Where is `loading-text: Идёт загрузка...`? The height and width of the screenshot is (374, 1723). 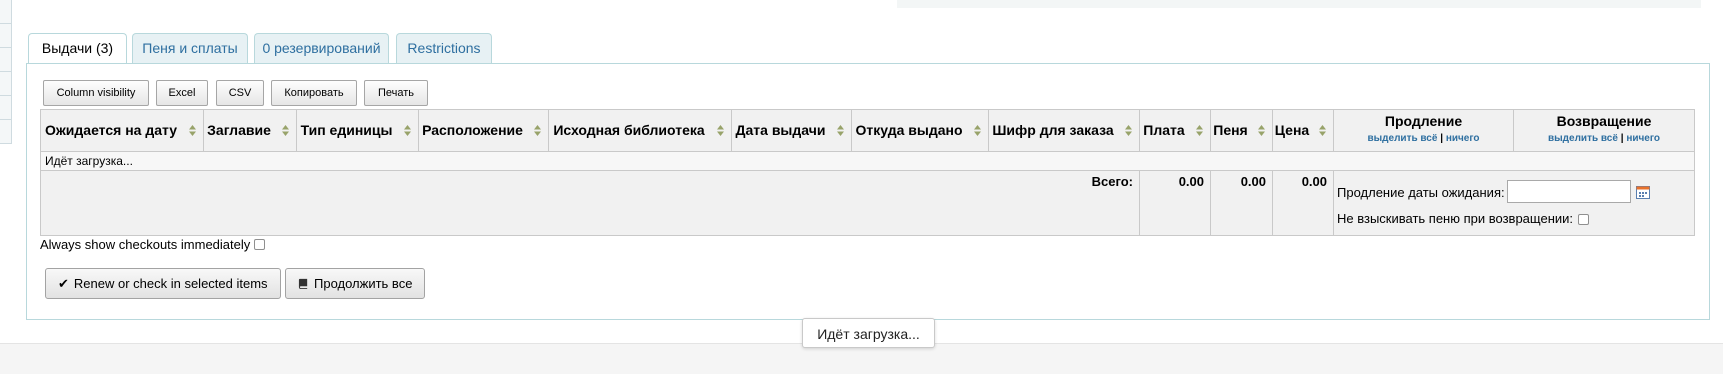 loading-text: Идёт загрузка... is located at coordinates (89, 161).